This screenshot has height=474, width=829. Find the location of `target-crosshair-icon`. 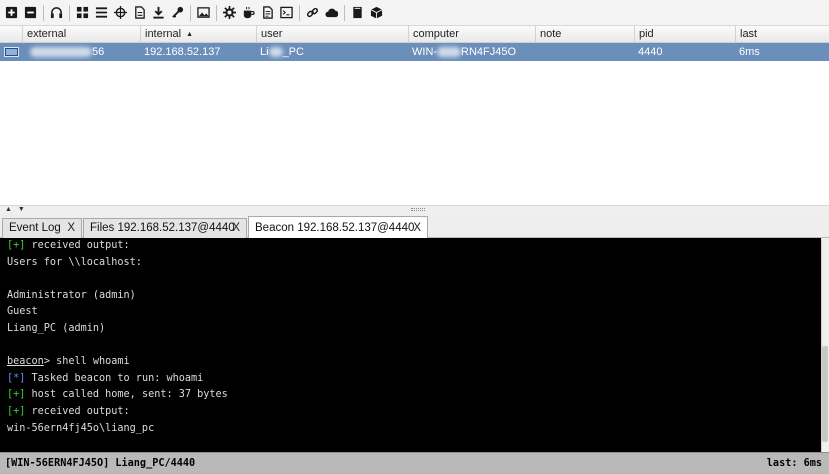

target-crosshair-icon is located at coordinates (120, 13).